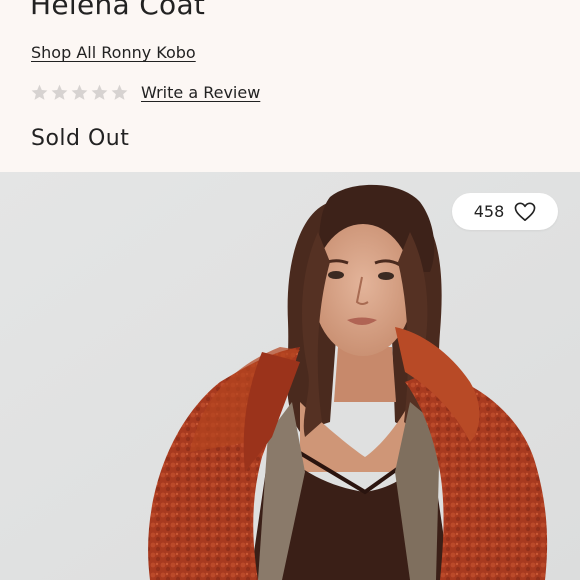 This screenshot has width=580, height=580. I want to click on product-title: Helena Coat, so click(118, 10).